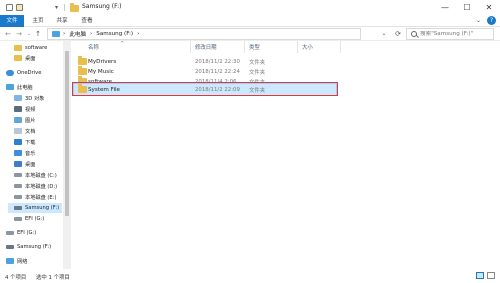 This screenshot has height=283, width=500. Describe the element at coordinates (41, 197) in the screenshot. I see `sidebar-item-label: 本地磁盘 (E:)` at that location.